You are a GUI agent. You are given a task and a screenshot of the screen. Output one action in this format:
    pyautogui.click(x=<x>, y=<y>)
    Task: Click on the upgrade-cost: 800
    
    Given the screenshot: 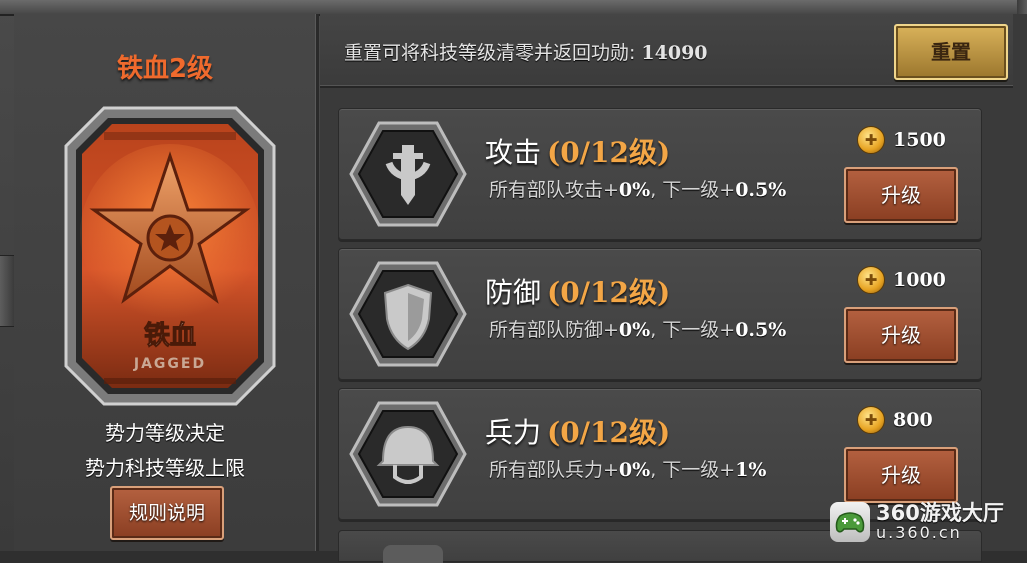 What is the action you would take?
    pyautogui.click(x=895, y=420)
    